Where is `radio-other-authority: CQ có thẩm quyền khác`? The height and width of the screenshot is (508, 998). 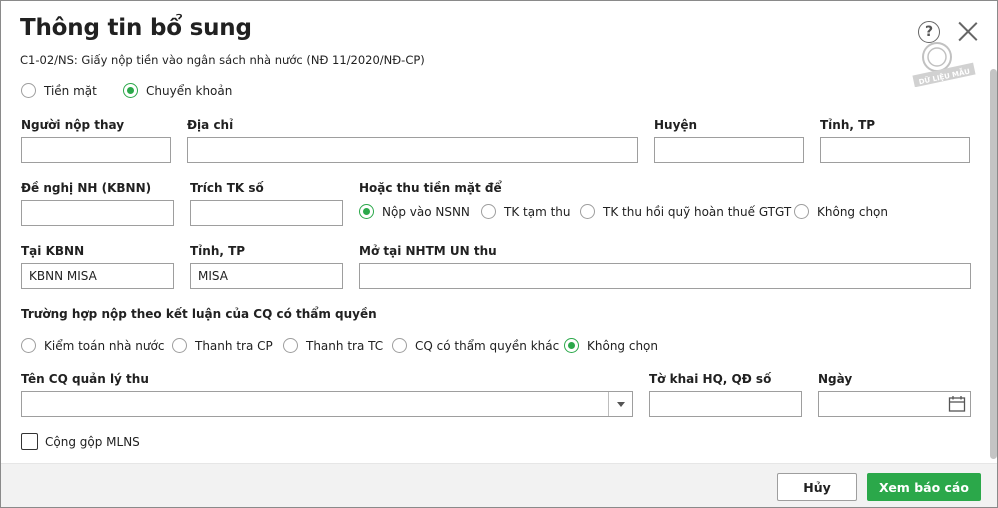 radio-other-authority: CQ có thẩm quyền khác is located at coordinates (475, 345).